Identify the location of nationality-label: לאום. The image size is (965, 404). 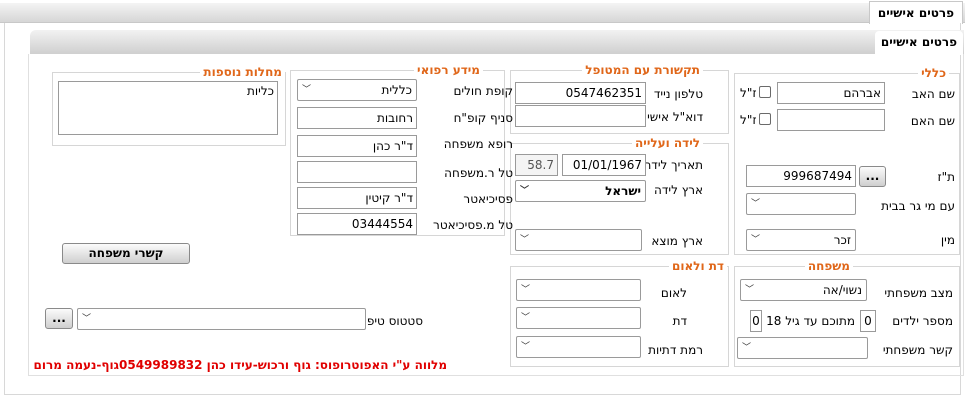
(673, 293).